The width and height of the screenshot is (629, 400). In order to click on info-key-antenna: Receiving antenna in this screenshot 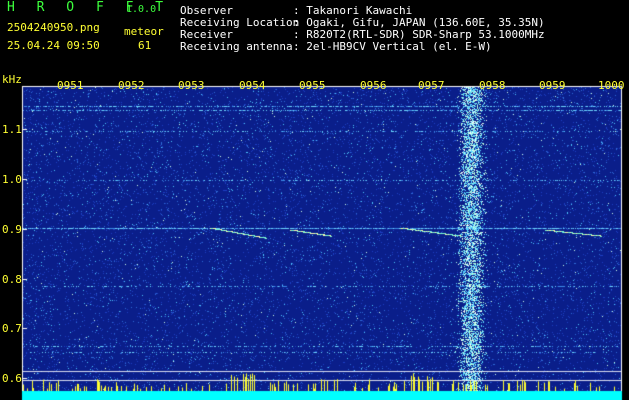, I will do `click(236, 46)`.